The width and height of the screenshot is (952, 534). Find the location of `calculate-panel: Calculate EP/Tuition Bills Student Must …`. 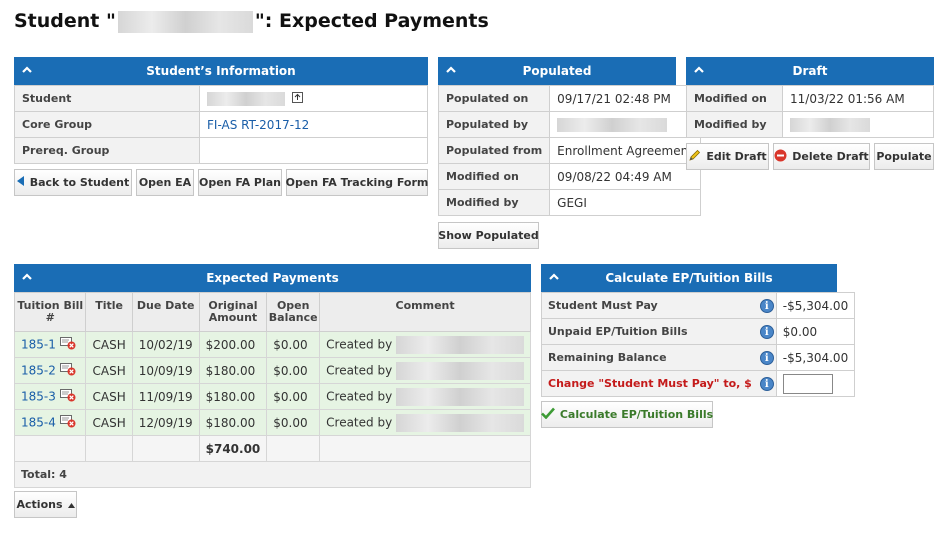

calculate-panel: Calculate EP/Tuition Bills Student Must … is located at coordinates (698, 330).